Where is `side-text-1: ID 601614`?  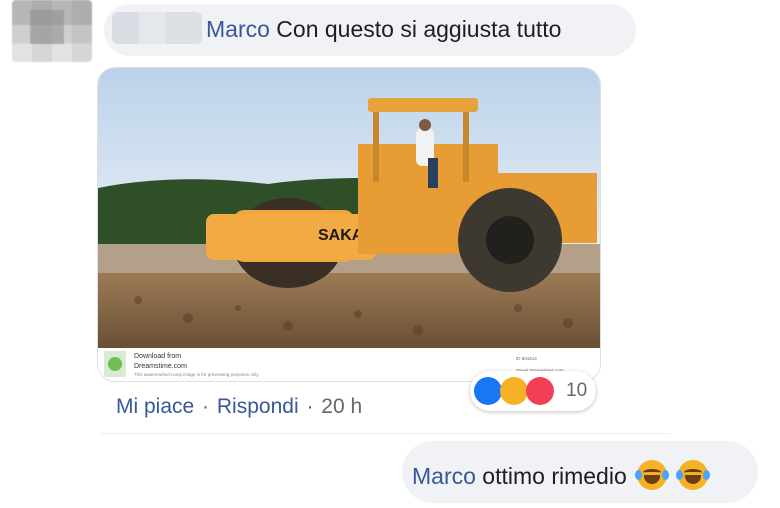
side-text-1: ID 601614 is located at coordinates (526, 358).